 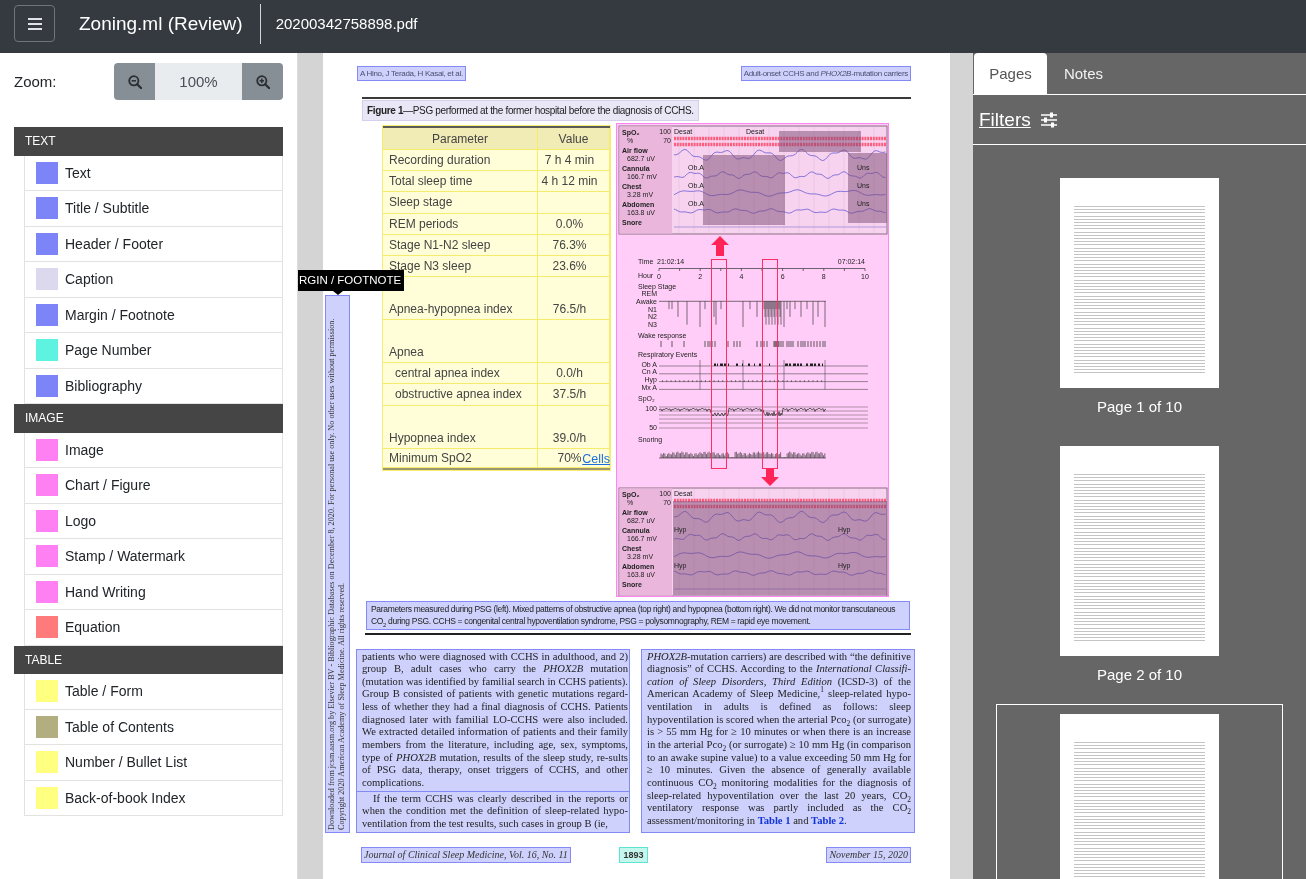 What do you see at coordinates (153, 628) in the screenshot?
I see `category-item: Equation` at bounding box center [153, 628].